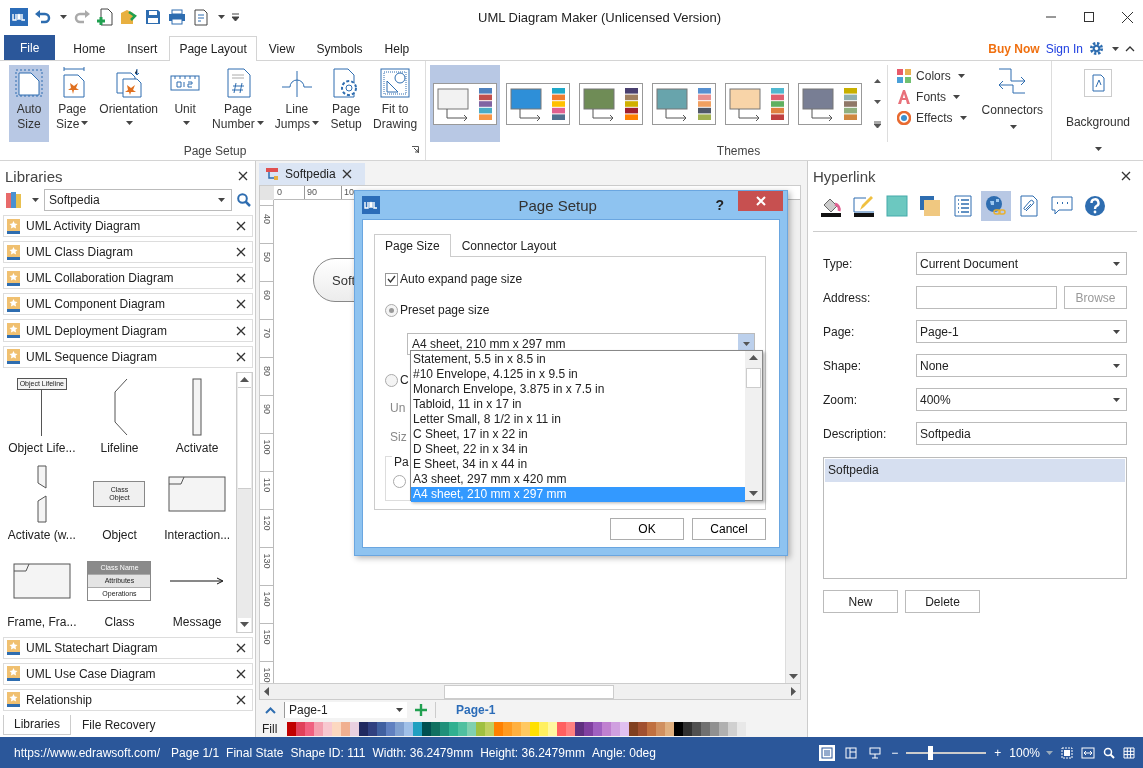 This screenshot has height=768, width=1143. Describe the element at coordinates (238, 103) in the screenshot. I see `ribbon-button: Page Number` at that location.